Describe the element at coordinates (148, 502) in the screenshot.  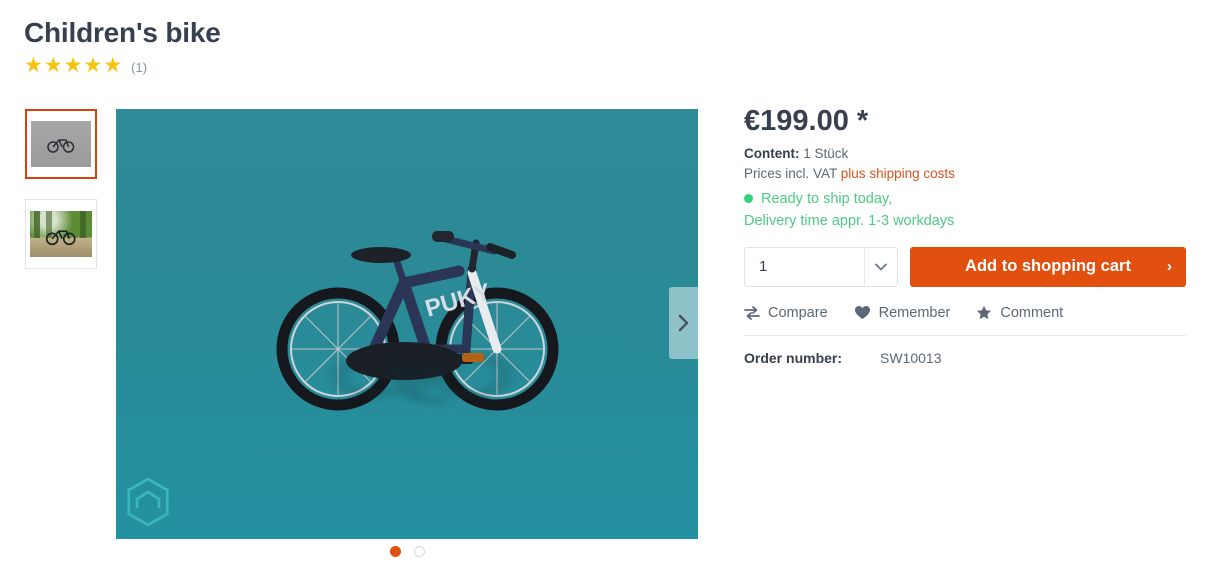
I see `hexagon-logo-icon` at that location.